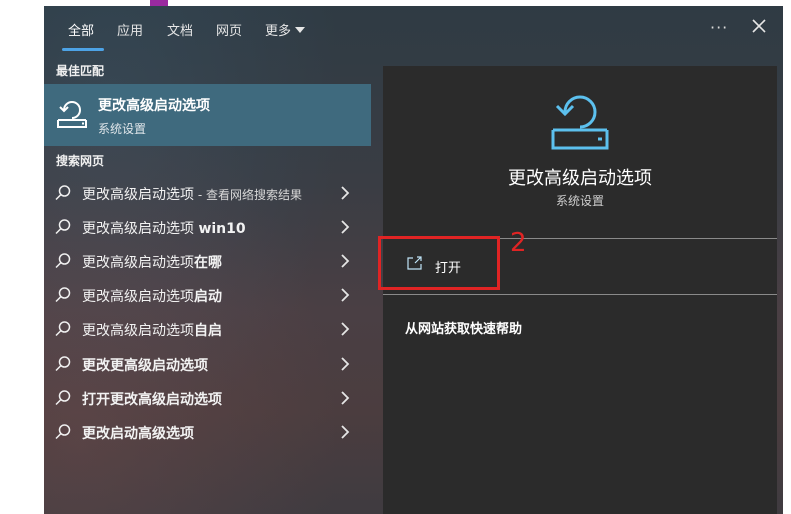  I want to click on preview-title: 更改高级启动选项, so click(580, 178).